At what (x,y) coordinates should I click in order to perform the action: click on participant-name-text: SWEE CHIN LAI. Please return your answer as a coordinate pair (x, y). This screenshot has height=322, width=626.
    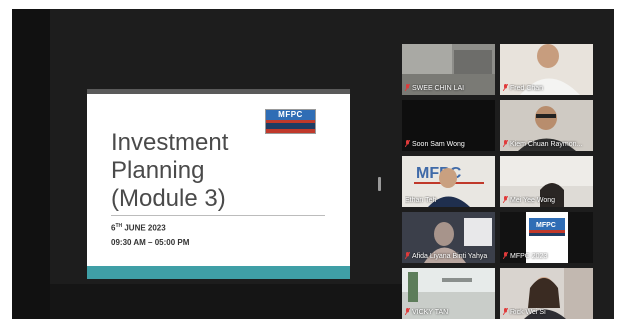
    Looking at the image, I should click on (438, 88).